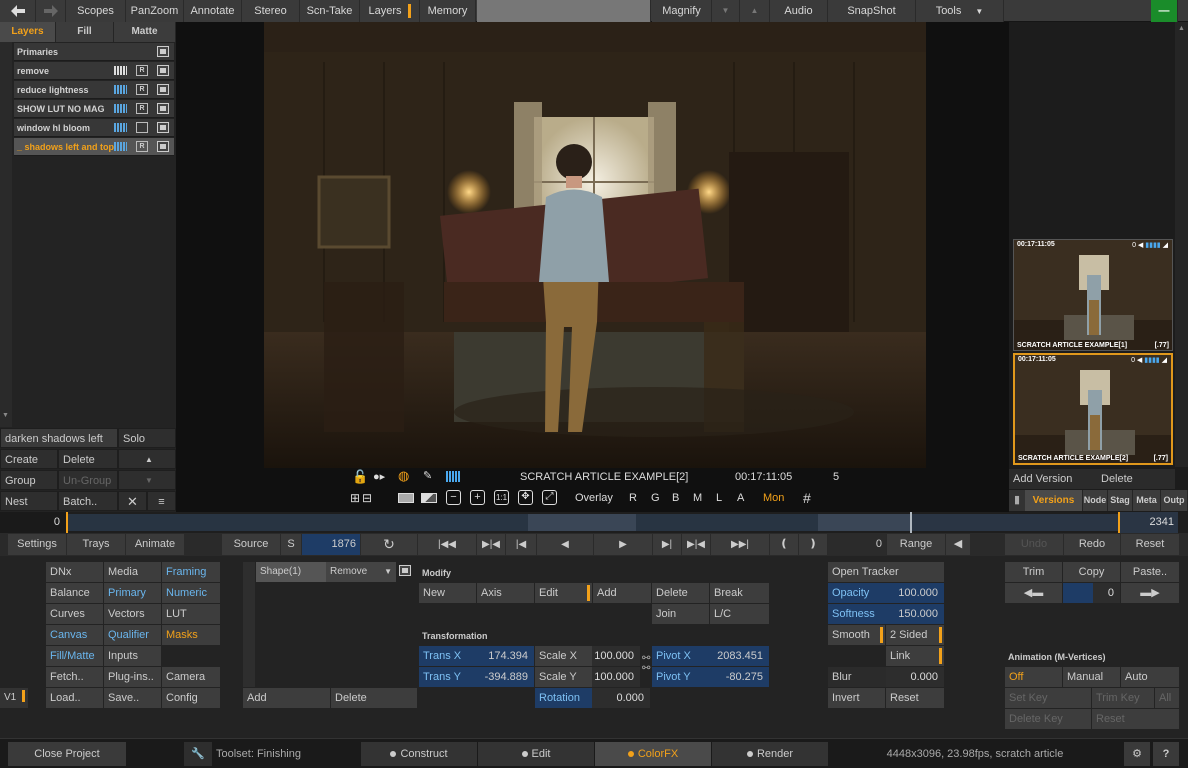 This screenshot has height=768, width=1188. Describe the element at coordinates (142, 108) in the screenshot. I see `reset-r-icon: R` at that location.